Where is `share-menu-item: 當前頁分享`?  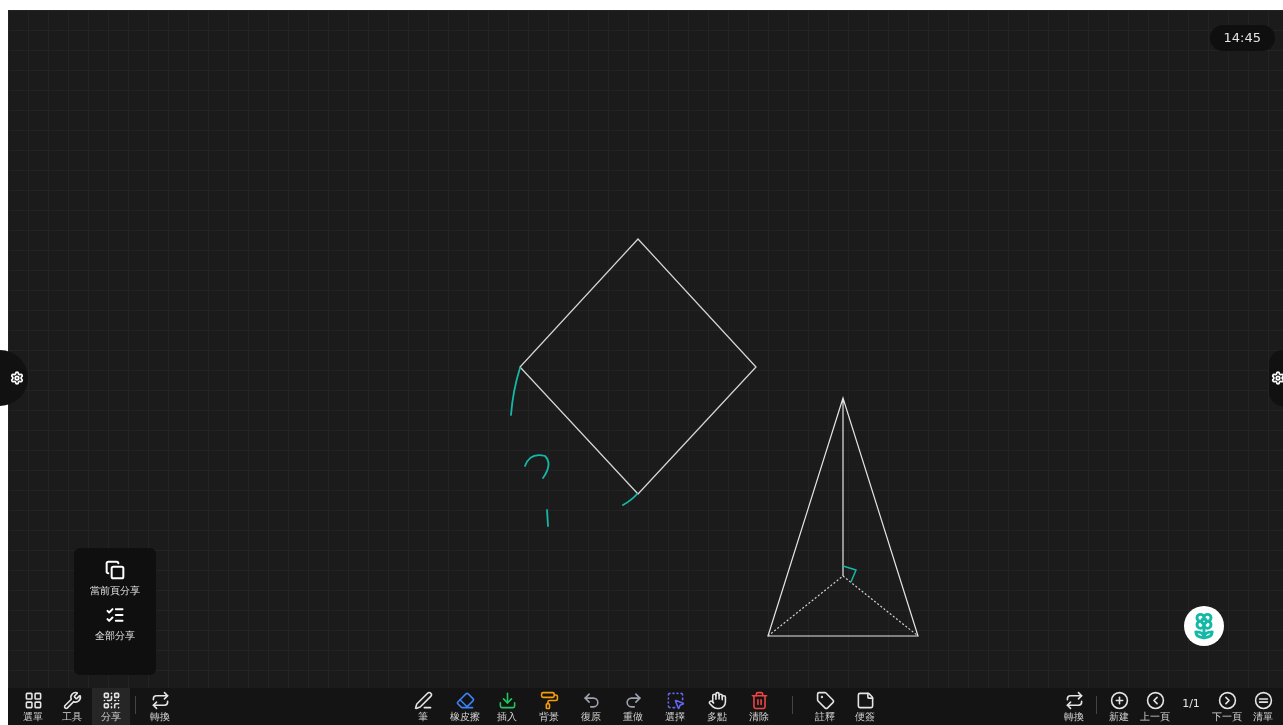 share-menu-item: 當前頁分享 is located at coordinates (115, 578).